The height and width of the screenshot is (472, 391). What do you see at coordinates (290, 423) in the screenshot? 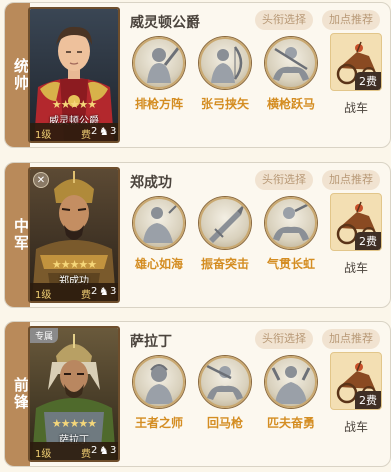
I see `skill-label: 匹夫奋勇` at bounding box center [290, 423].